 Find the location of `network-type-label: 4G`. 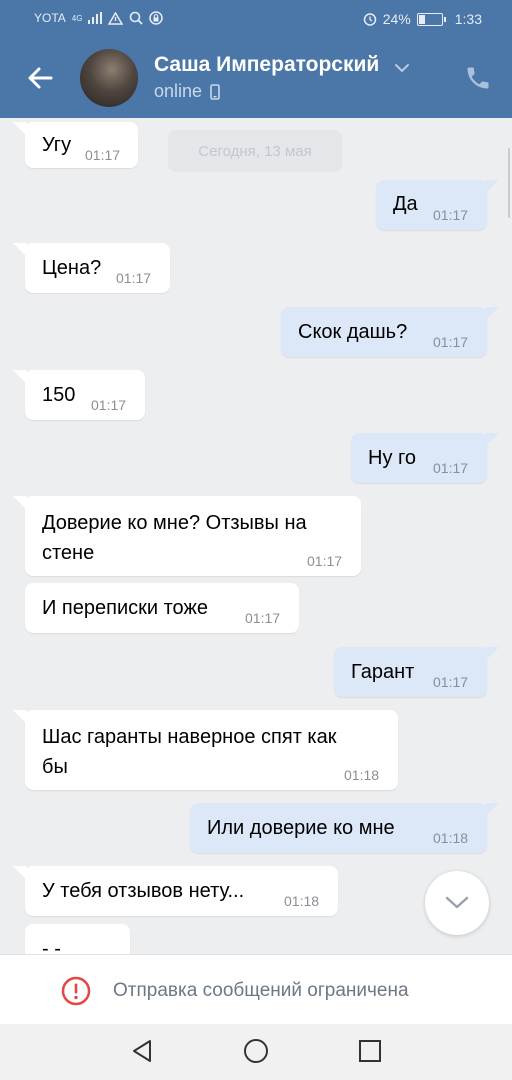

network-type-label: 4G is located at coordinates (77, 18).